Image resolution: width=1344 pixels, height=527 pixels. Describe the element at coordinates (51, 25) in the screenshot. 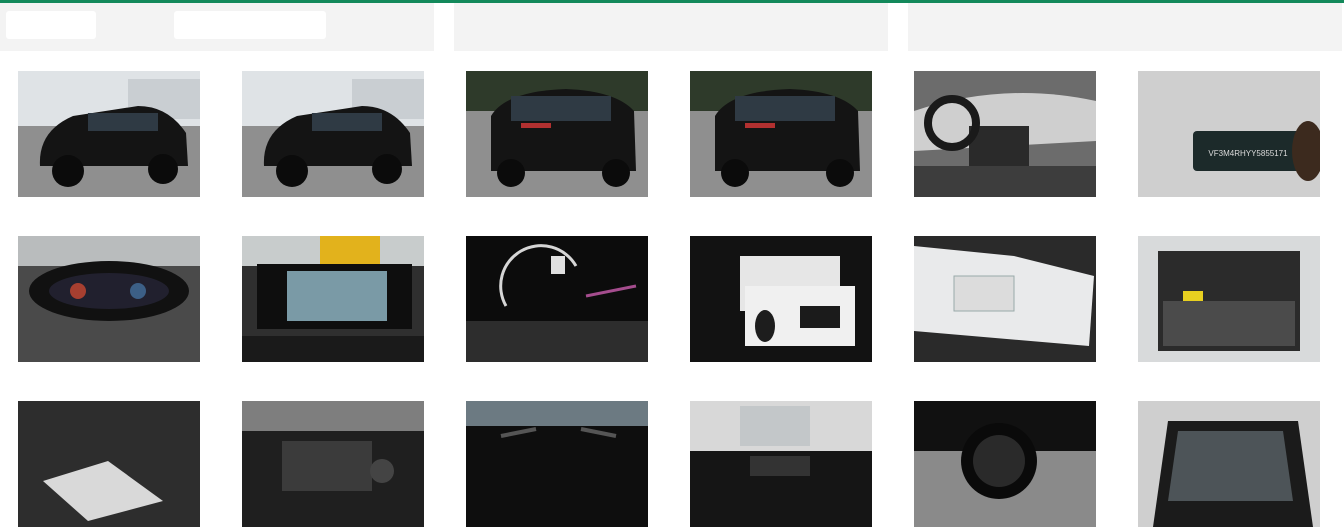

I see `filter-pill` at that location.